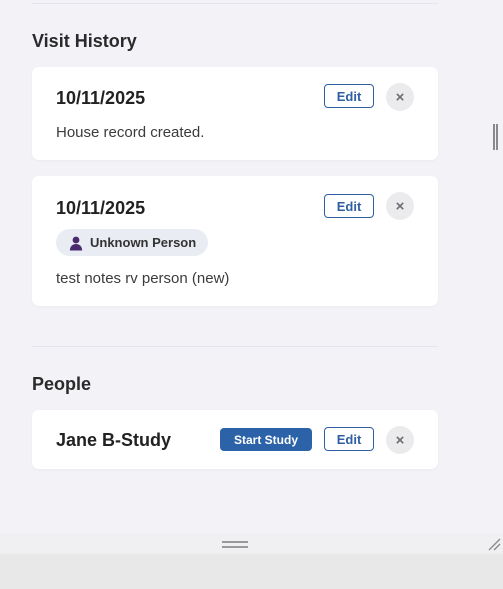 This screenshot has height=589, width=503. Describe the element at coordinates (266, 439) in the screenshot. I see `start-study-button: Start Study` at that location.